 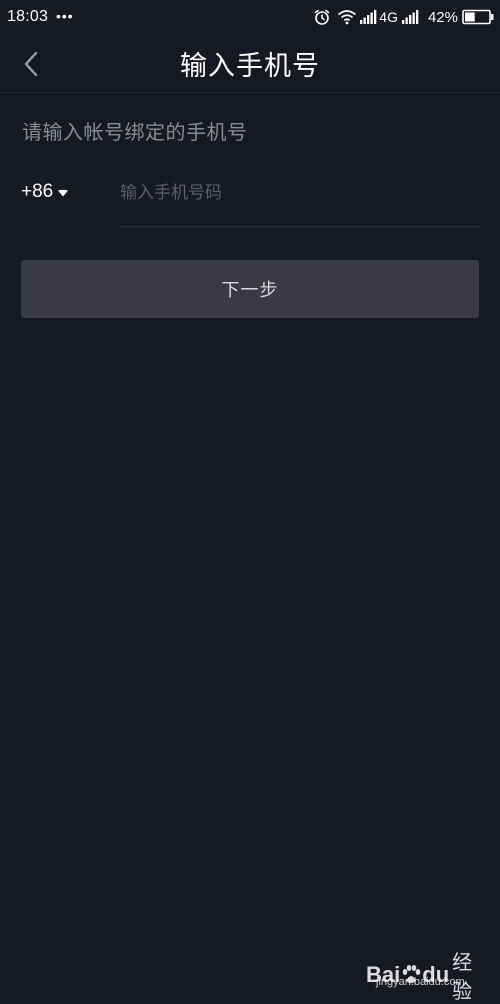 What do you see at coordinates (347, 17) in the screenshot?
I see `wifi-icon` at bounding box center [347, 17].